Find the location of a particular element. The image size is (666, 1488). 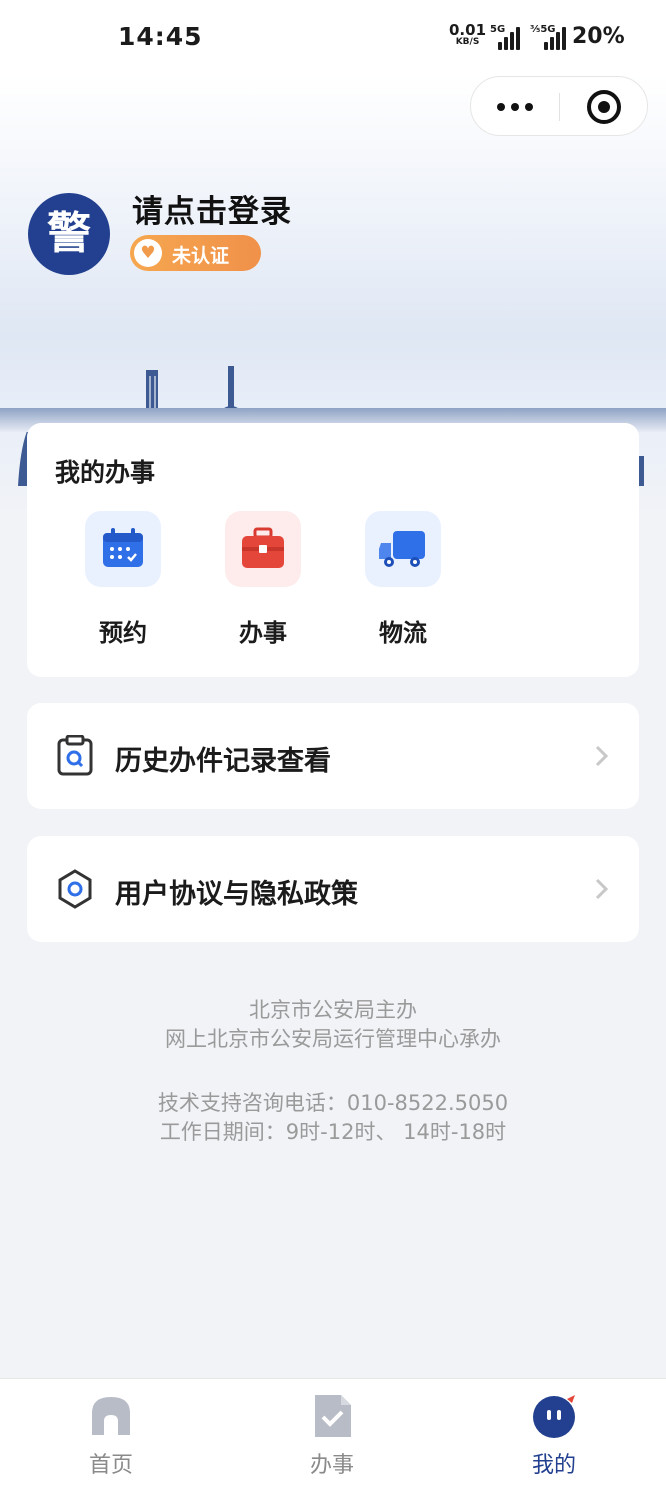

tab-label: 首页 is located at coordinates (110, 1465).